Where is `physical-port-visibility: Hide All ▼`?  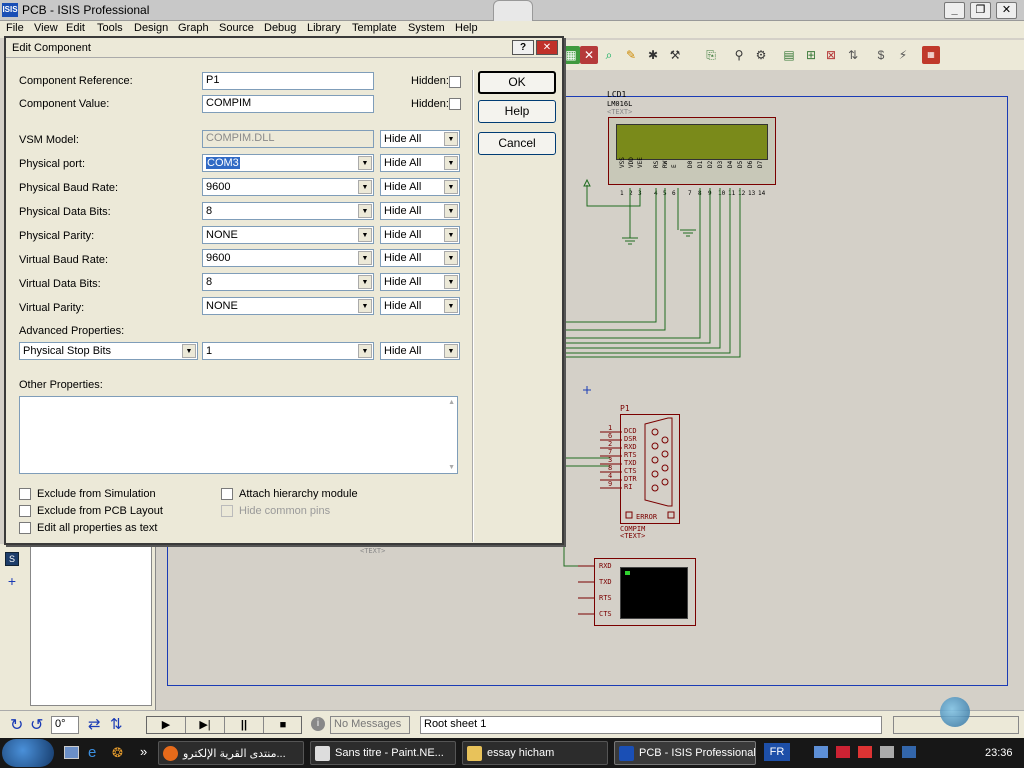 physical-port-visibility: Hide All ▼ is located at coordinates (420, 163).